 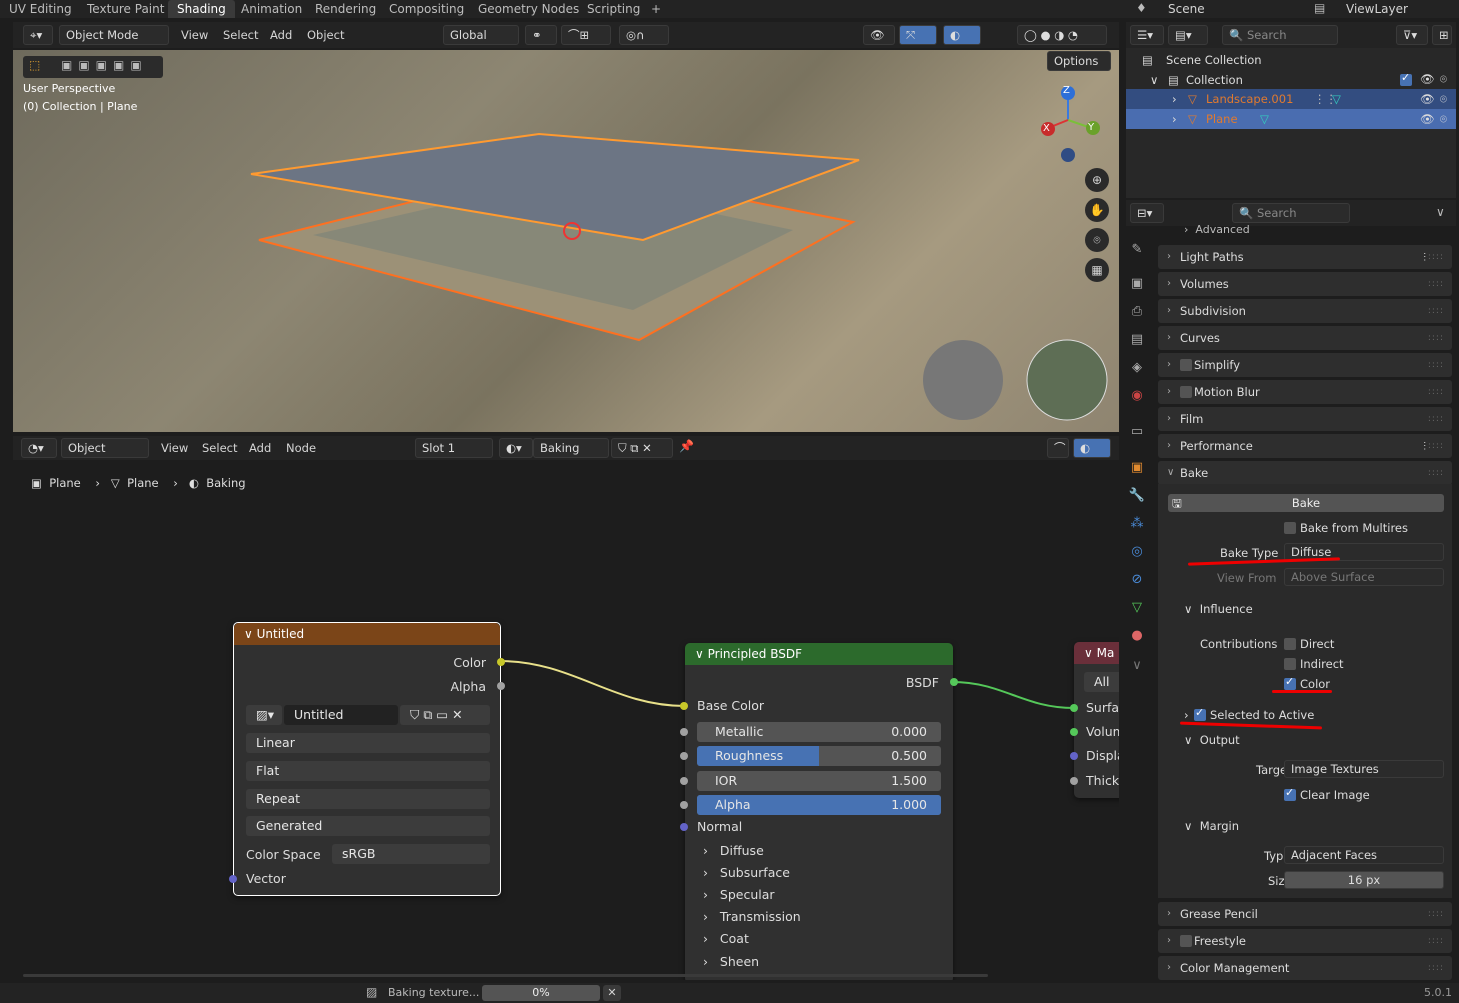 What do you see at coordinates (1249, 99) in the screenshot?
I see `landscape-name: Landscape.001` at bounding box center [1249, 99].